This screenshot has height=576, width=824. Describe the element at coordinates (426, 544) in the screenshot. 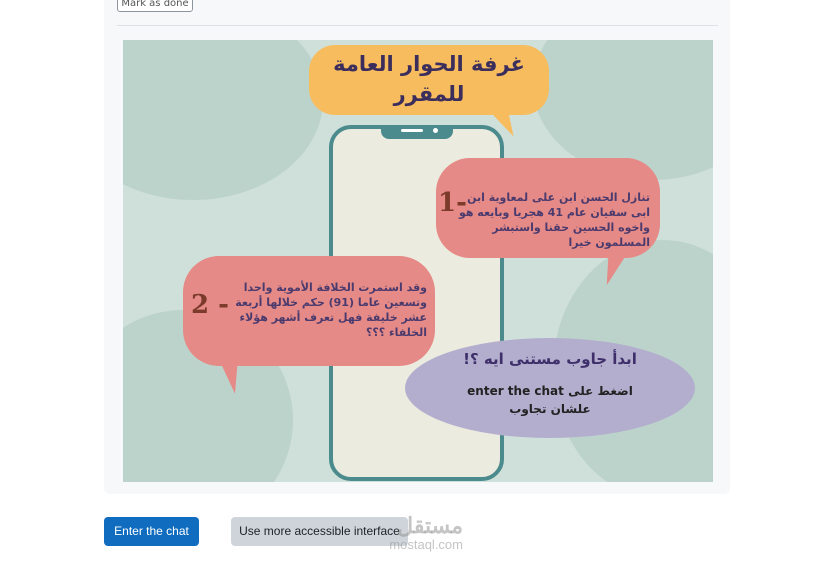

I see `watermark-latin: mostaql.com` at that location.